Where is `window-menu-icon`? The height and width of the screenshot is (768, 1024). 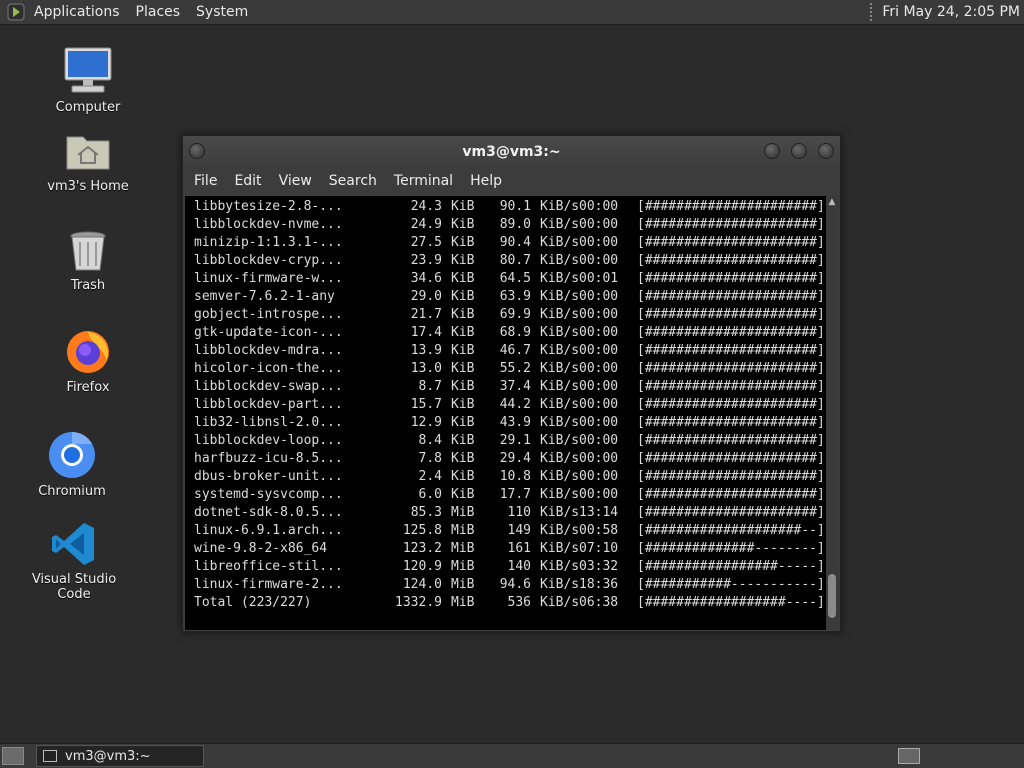
window-menu-icon is located at coordinates (197, 151).